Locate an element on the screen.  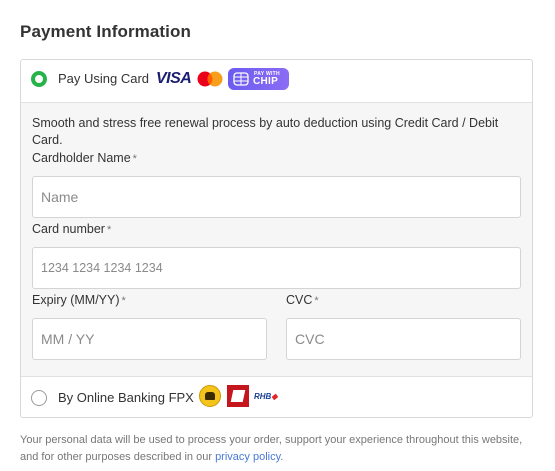
pay-with-chip-logo-icon: PAY WITH CHIP is located at coordinates (258, 79).